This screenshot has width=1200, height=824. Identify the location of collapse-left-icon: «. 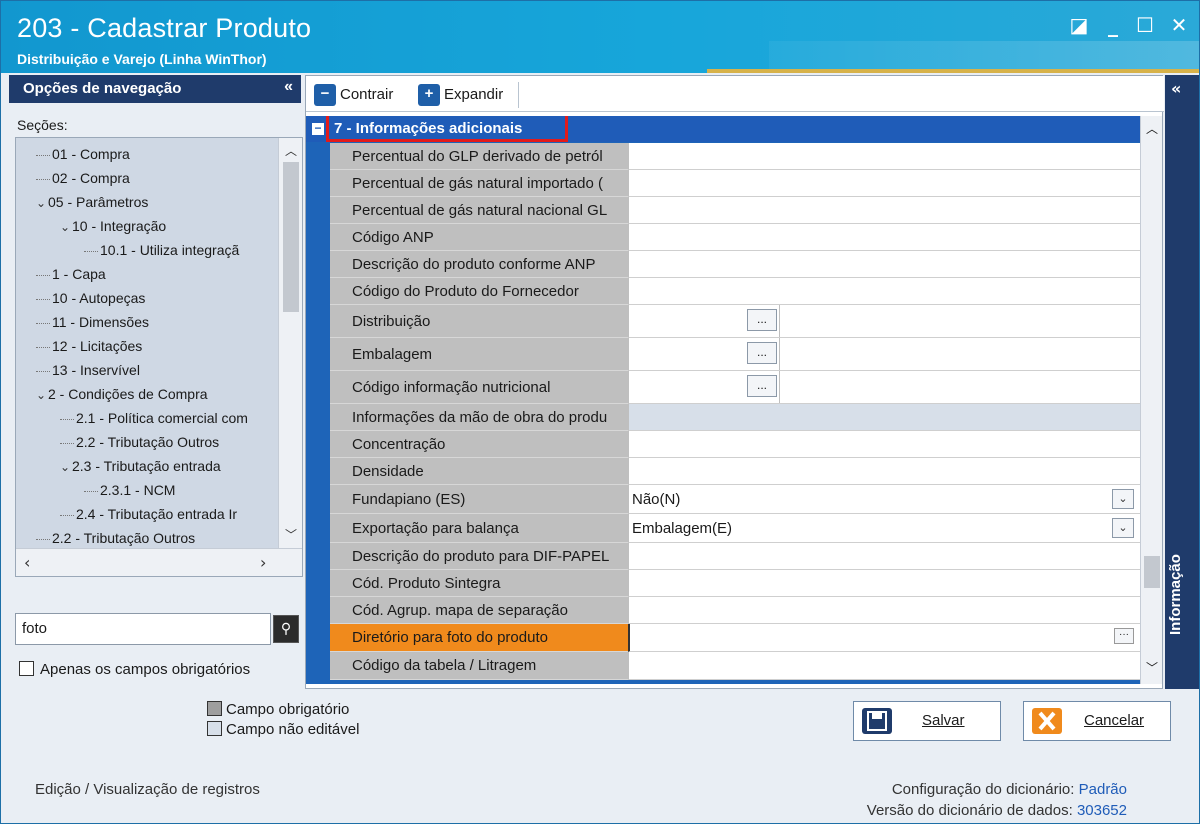
(288, 87).